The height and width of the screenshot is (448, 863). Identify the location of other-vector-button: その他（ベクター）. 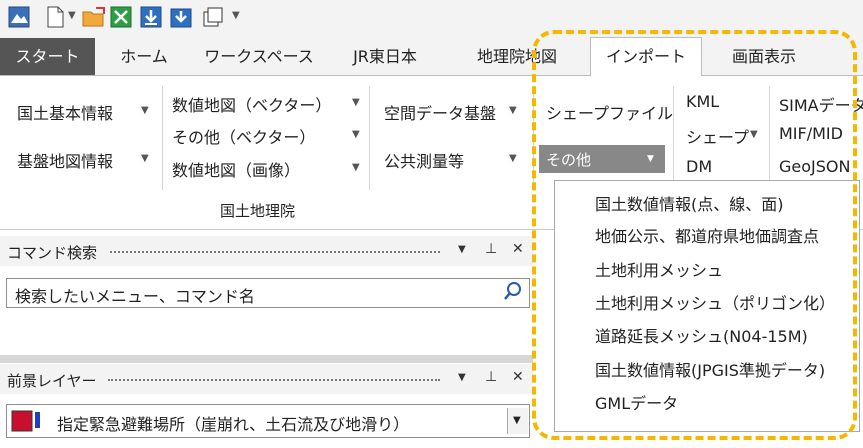
(243, 136).